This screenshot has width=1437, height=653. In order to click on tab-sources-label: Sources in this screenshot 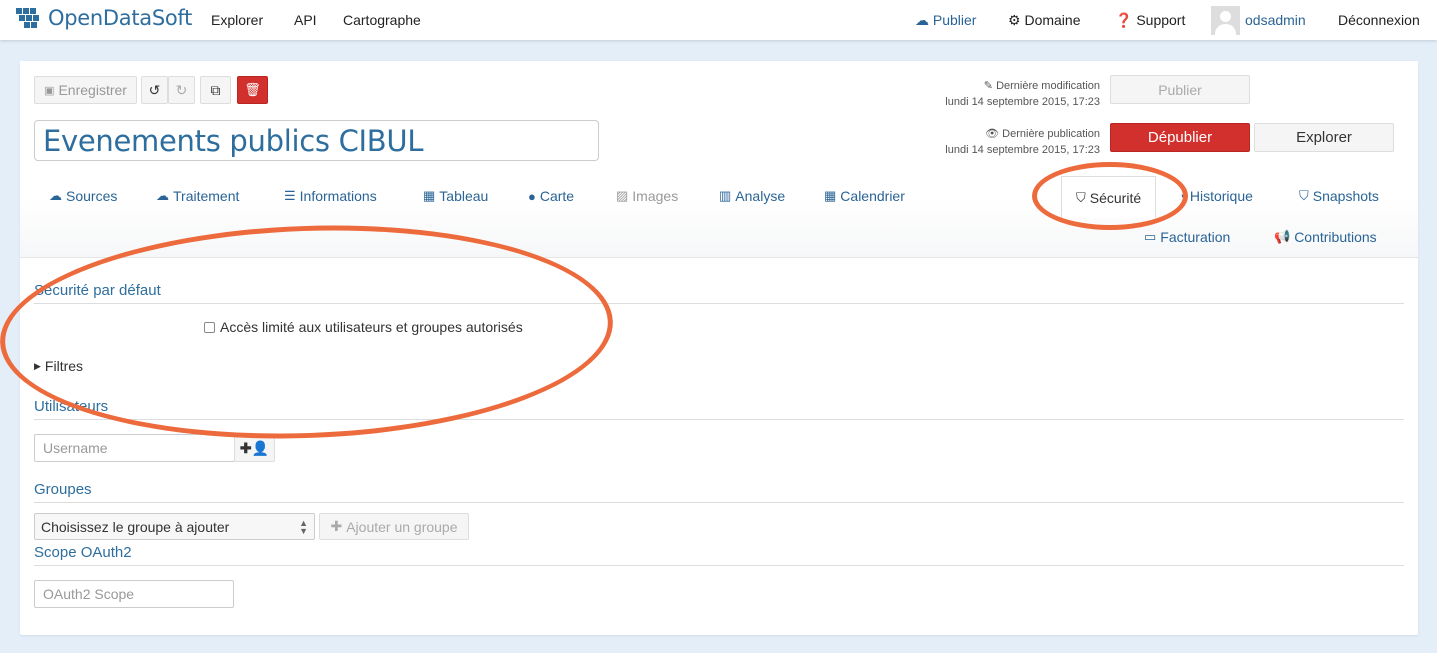, I will do `click(92, 196)`.